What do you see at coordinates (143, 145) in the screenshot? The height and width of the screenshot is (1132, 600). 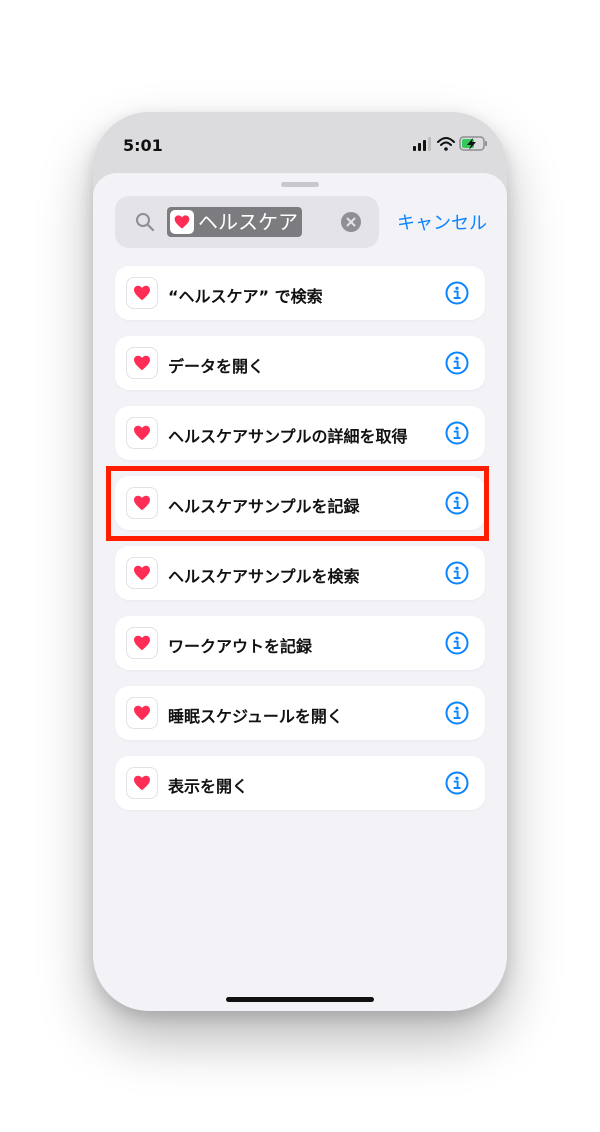 I see `status-time: 5:01` at bounding box center [143, 145].